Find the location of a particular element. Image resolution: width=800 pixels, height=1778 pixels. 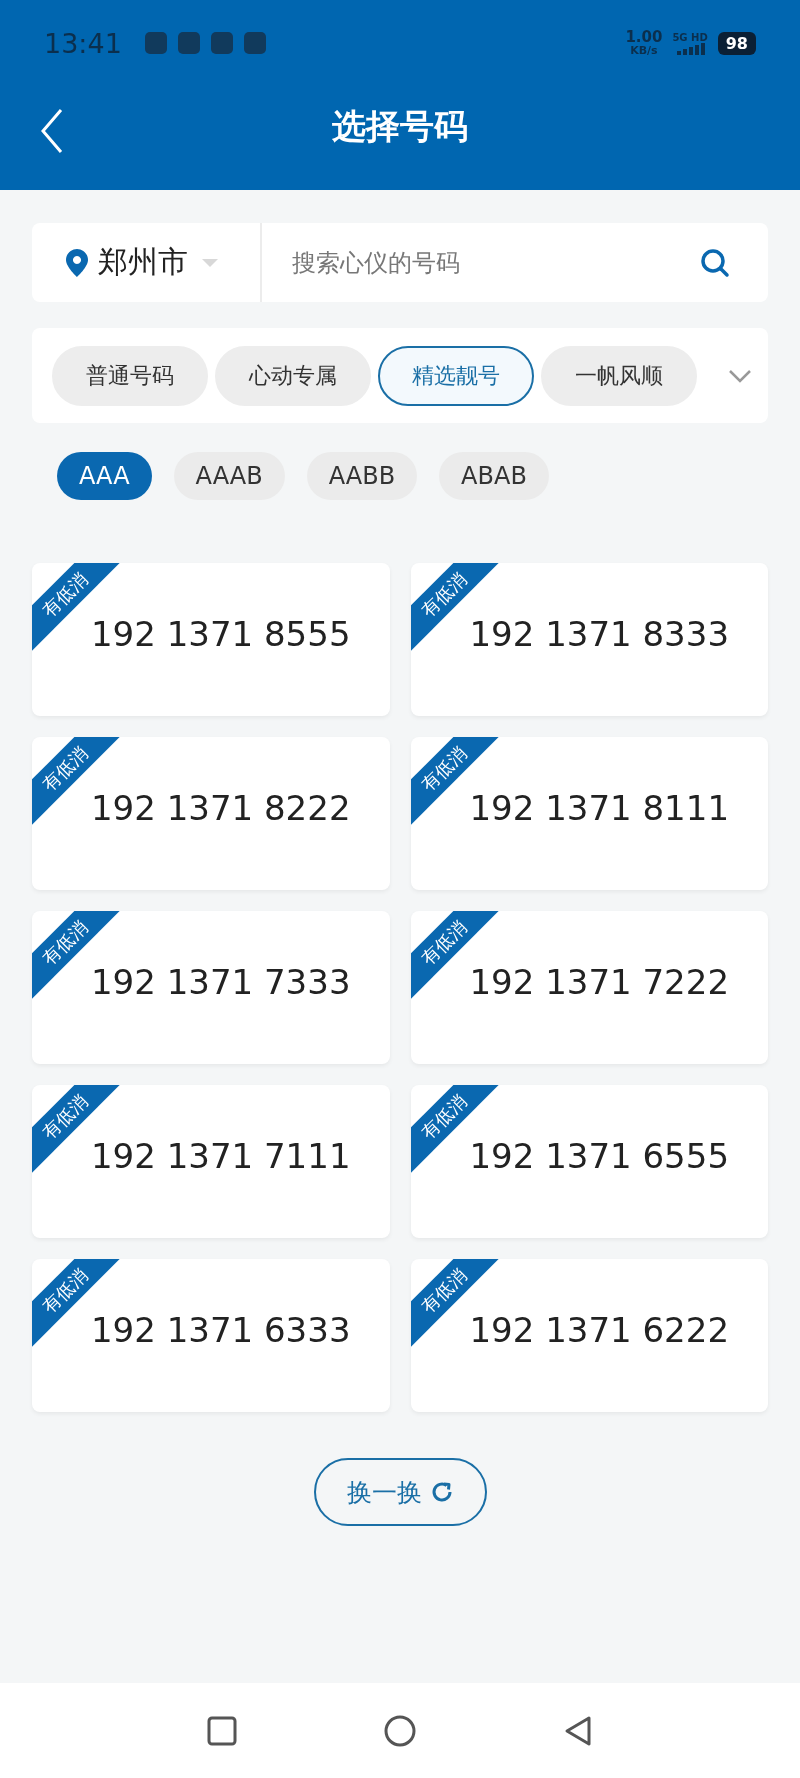

battery-level: 98 is located at coordinates (736, 43).